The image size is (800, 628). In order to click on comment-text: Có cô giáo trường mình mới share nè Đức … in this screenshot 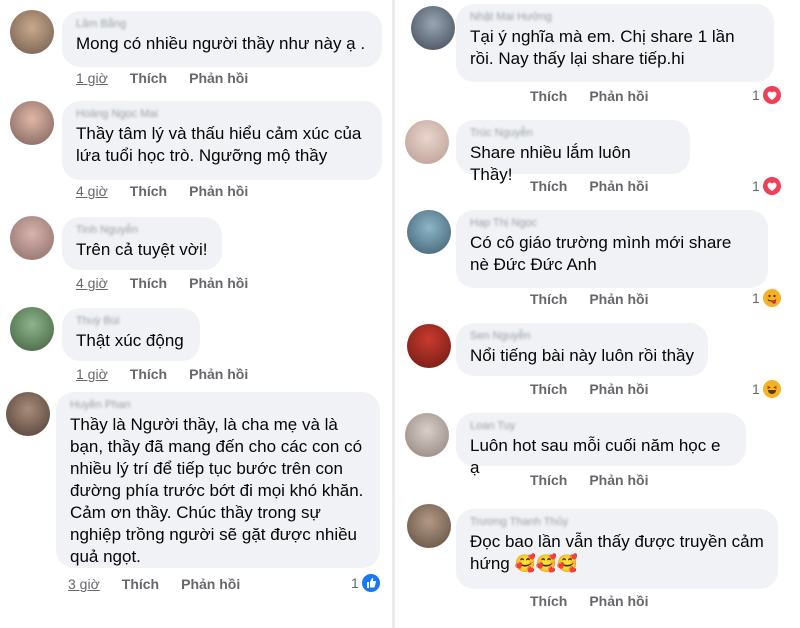, I will do `click(601, 253)`.